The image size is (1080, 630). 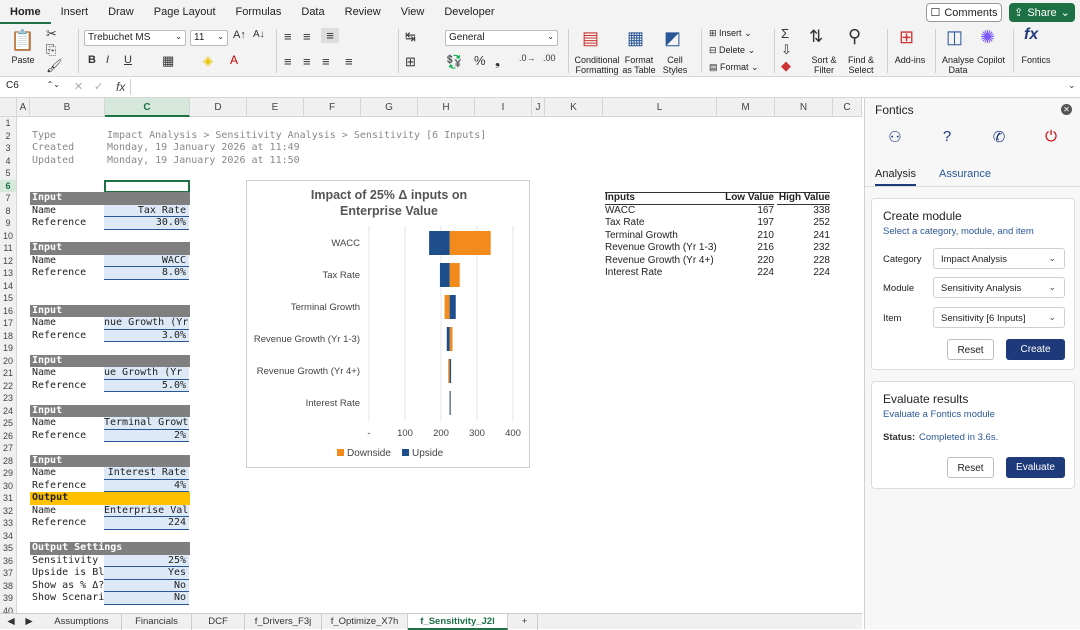 I want to click on input-name-cell: Terminal Growth, so click(x=146, y=423).